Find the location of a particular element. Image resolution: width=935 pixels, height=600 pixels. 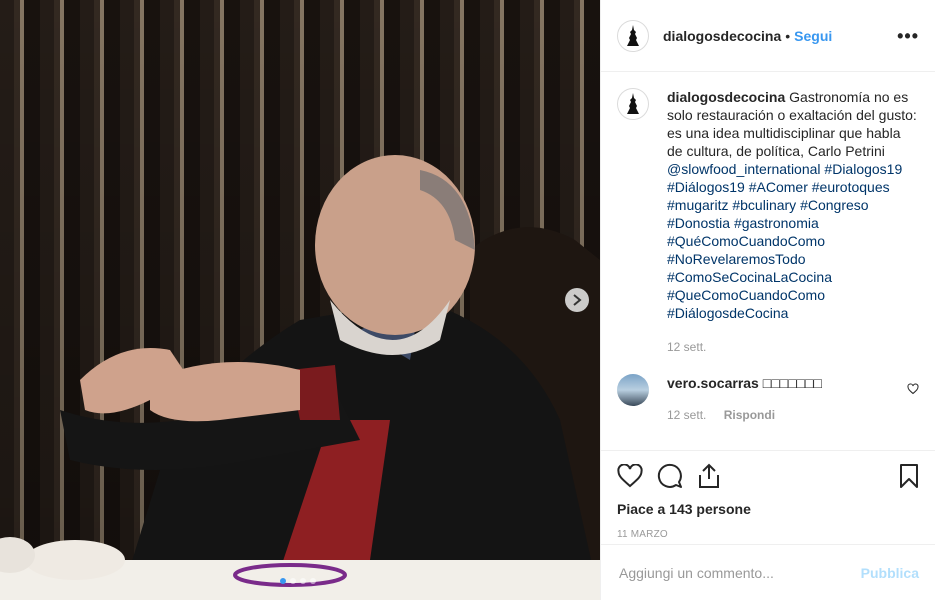

action-icons is located at coordinates (768, 476).